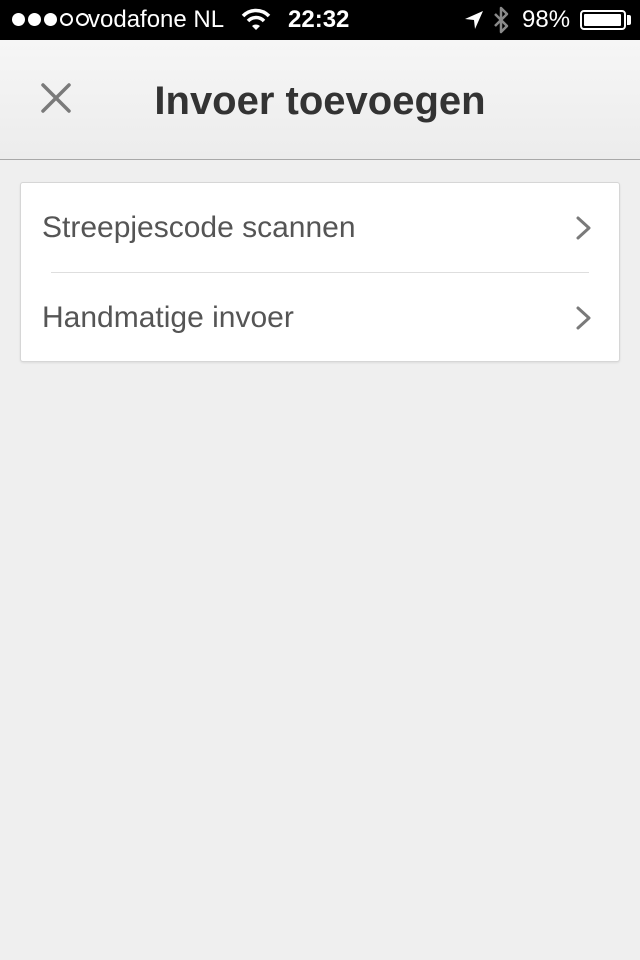 The height and width of the screenshot is (960, 640). What do you see at coordinates (50, 19) in the screenshot?
I see `signal-strength-icon` at bounding box center [50, 19].